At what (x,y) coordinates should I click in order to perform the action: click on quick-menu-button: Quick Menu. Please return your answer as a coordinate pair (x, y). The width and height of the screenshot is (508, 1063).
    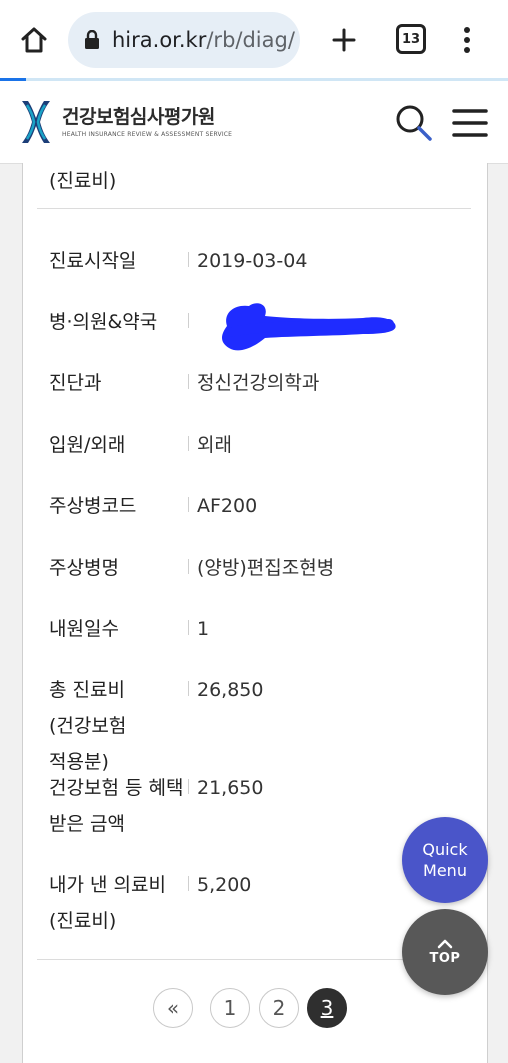
    Looking at the image, I should click on (445, 860).